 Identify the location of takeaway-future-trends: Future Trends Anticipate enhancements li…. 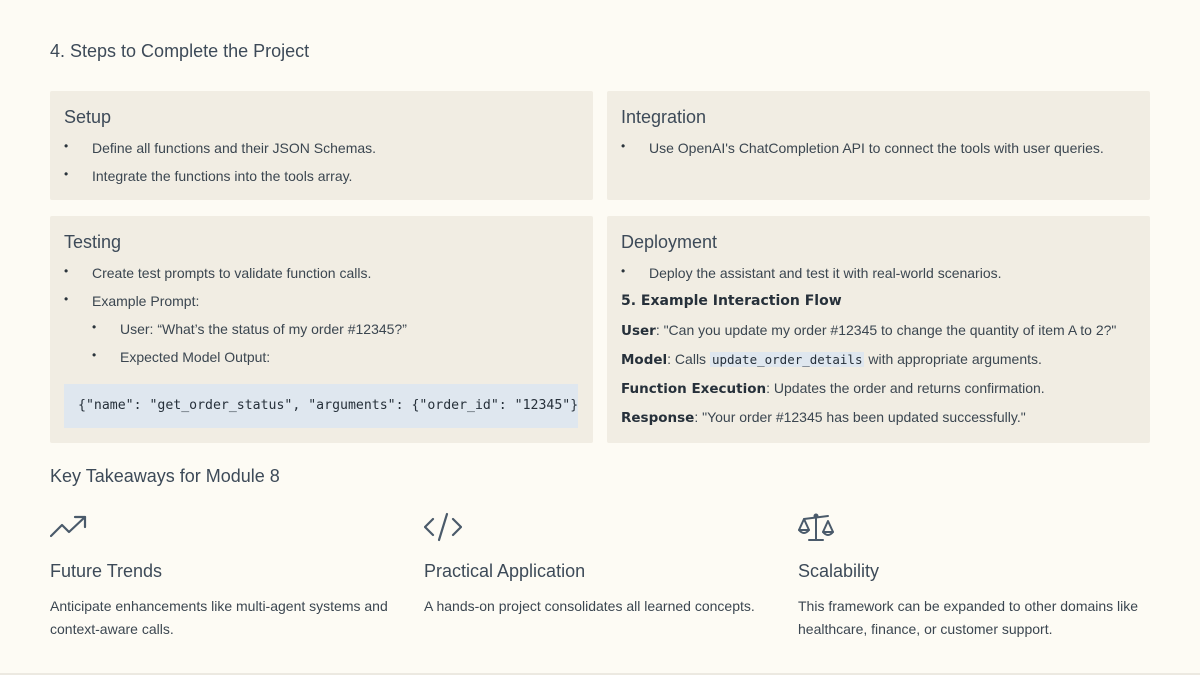
(225, 574).